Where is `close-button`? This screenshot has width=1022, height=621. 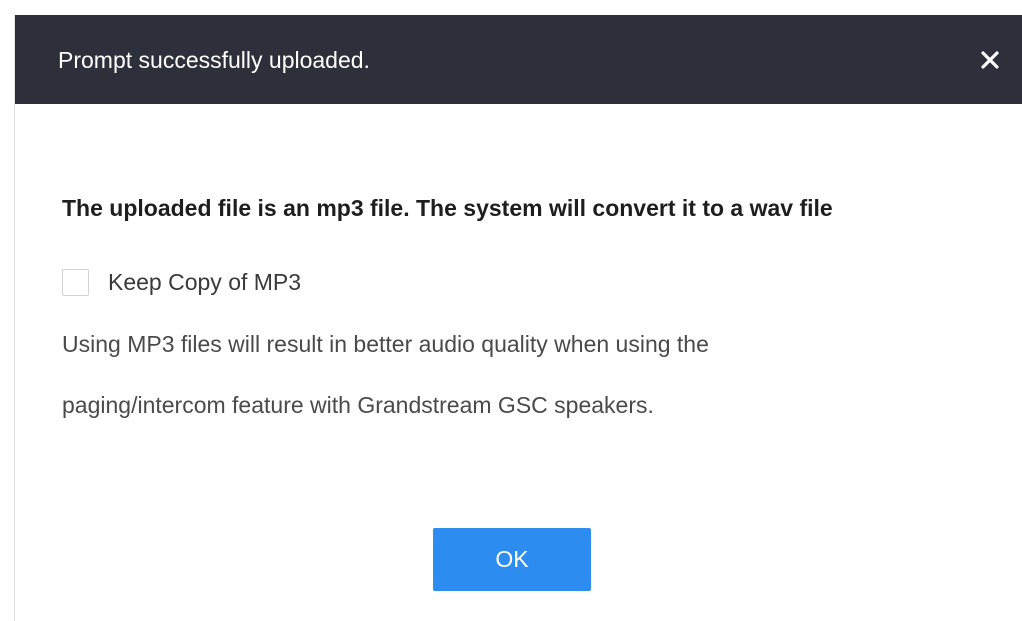 close-button is located at coordinates (990, 60).